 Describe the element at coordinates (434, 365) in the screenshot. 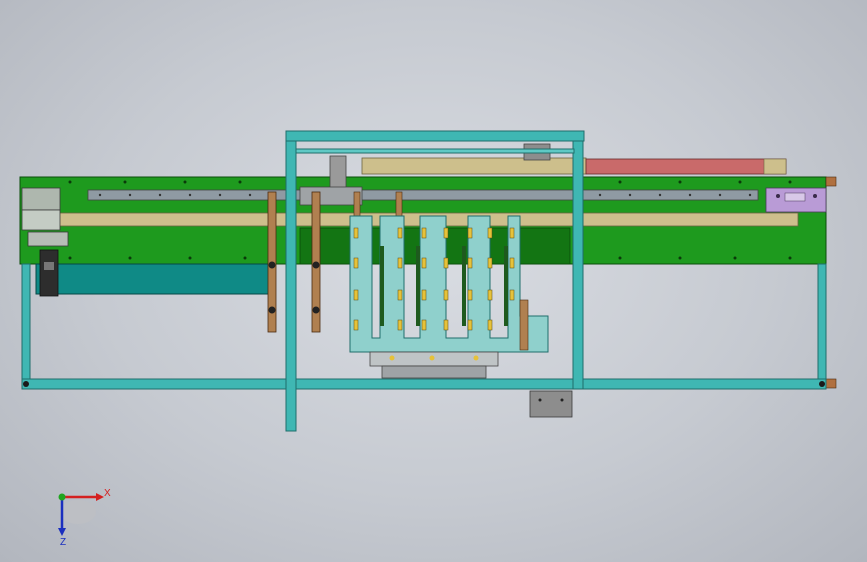

I see `gripper-base` at that location.